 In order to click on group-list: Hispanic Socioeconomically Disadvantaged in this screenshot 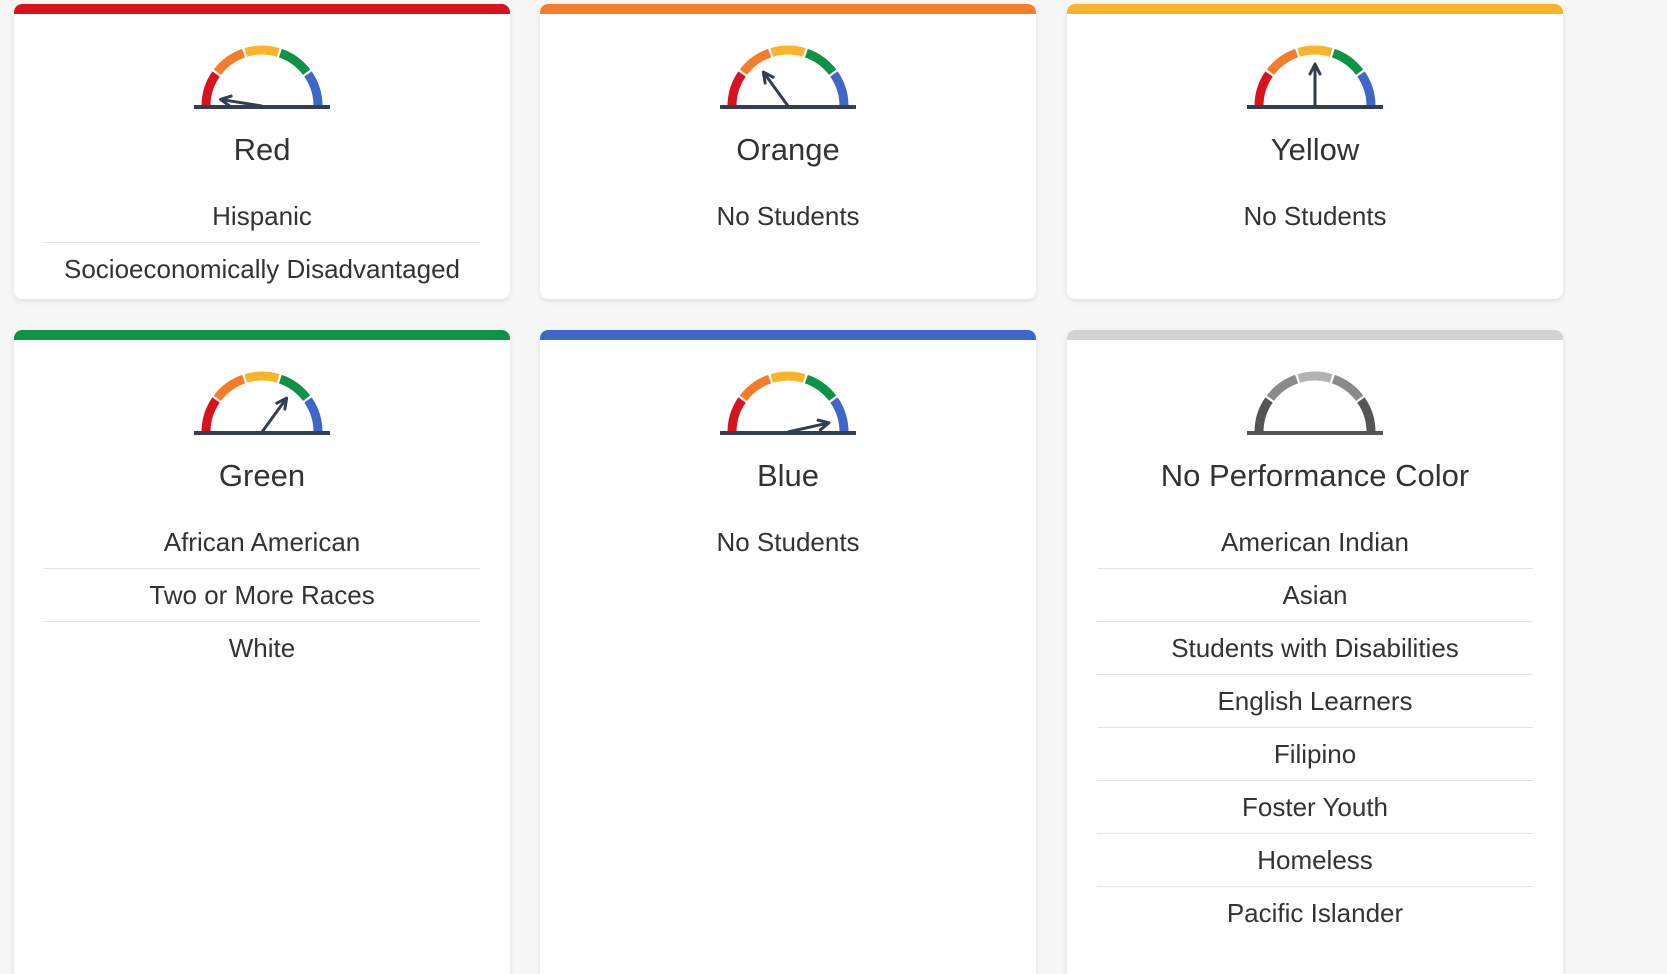, I will do `click(262, 242)`.